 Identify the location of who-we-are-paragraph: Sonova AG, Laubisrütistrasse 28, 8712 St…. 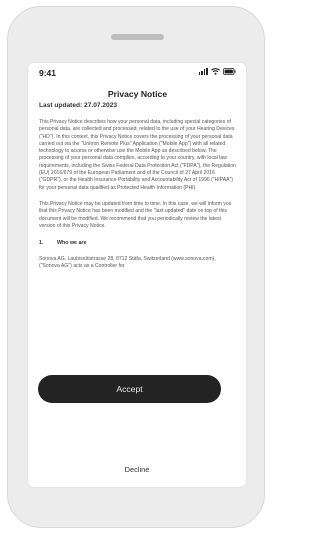
(127, 263).